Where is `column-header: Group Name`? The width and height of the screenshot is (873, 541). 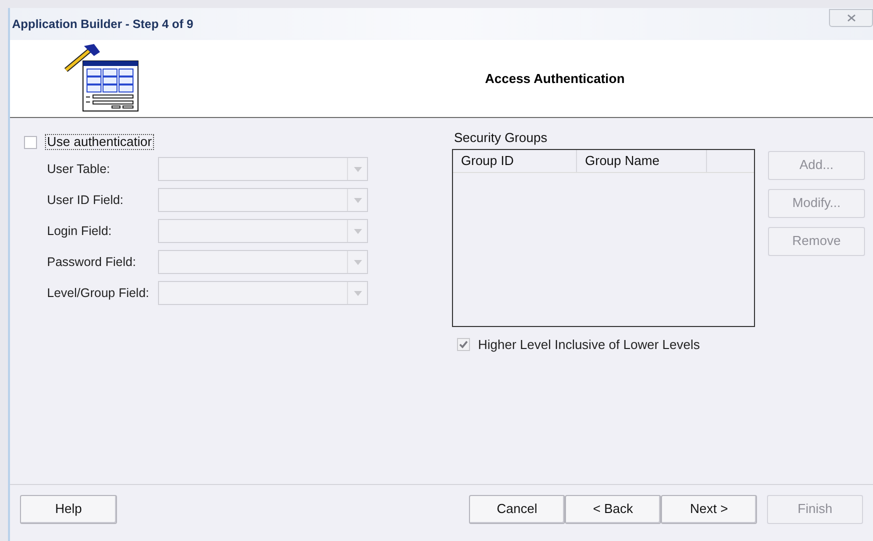 column-header: Group Name is located at coordinates (642, 161).